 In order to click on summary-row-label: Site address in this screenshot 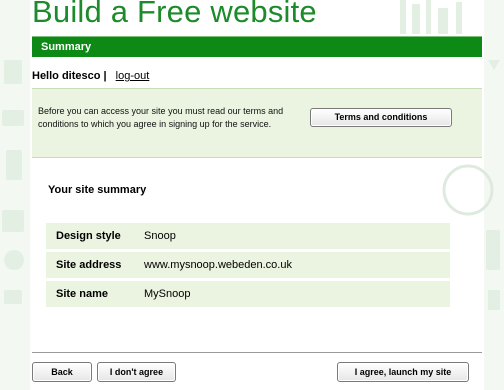, I will do `click(89, 265)`.